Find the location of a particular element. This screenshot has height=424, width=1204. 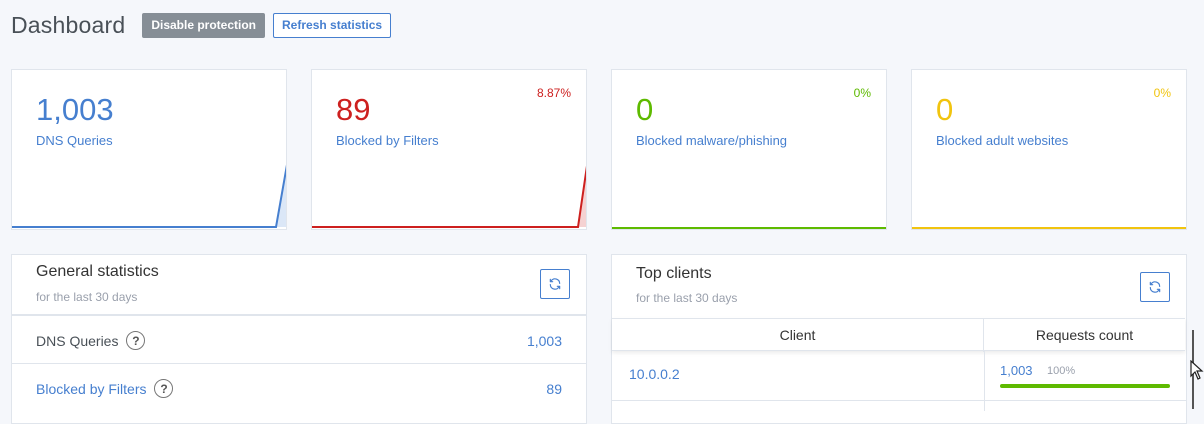

stat-label: Blocked by Filters is located at coordinates (387, 140).